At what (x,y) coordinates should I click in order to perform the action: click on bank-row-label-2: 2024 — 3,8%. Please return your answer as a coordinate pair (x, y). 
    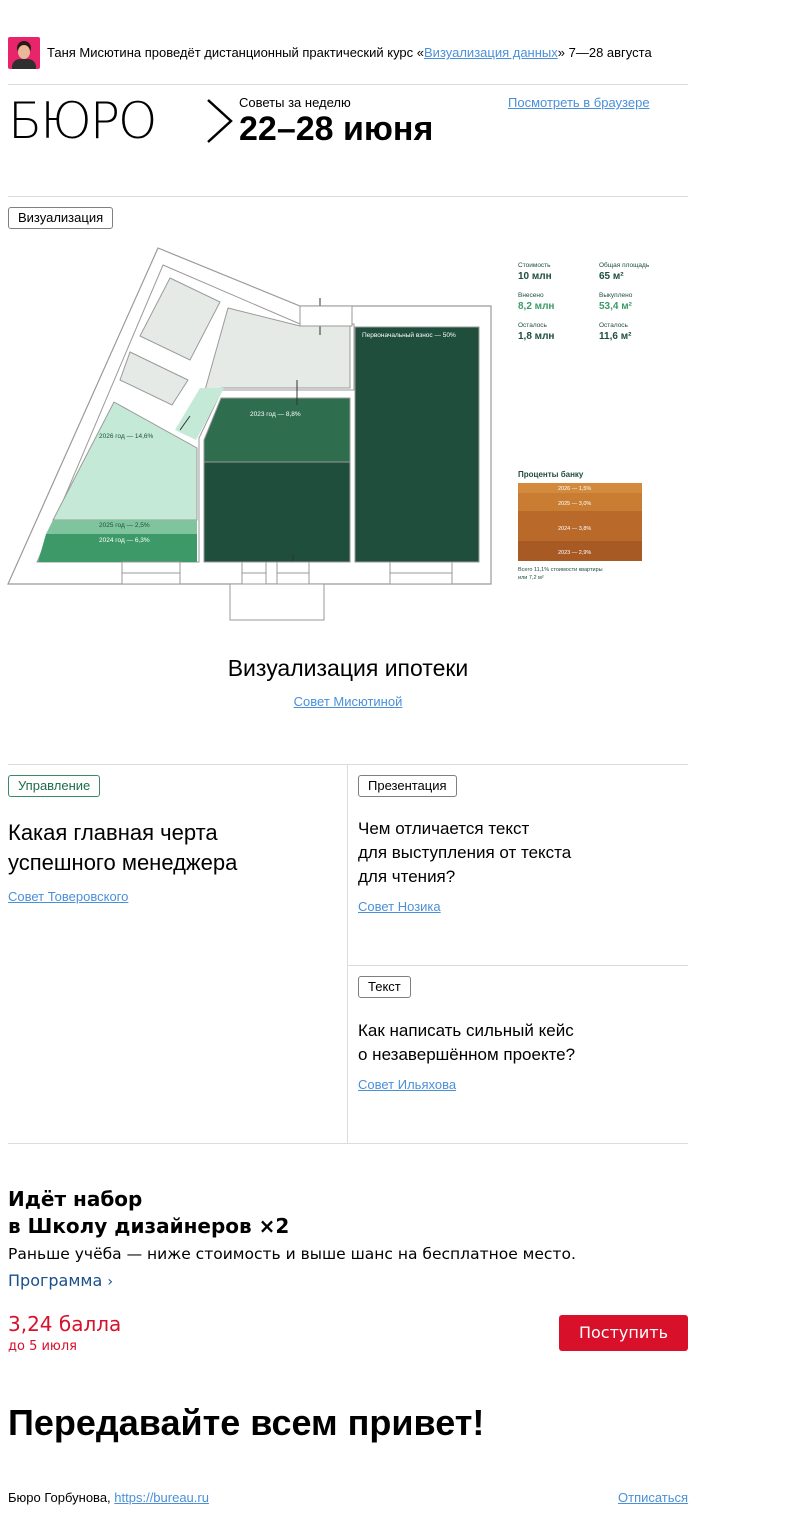
    Looking at the image, I should click on (574, 529).